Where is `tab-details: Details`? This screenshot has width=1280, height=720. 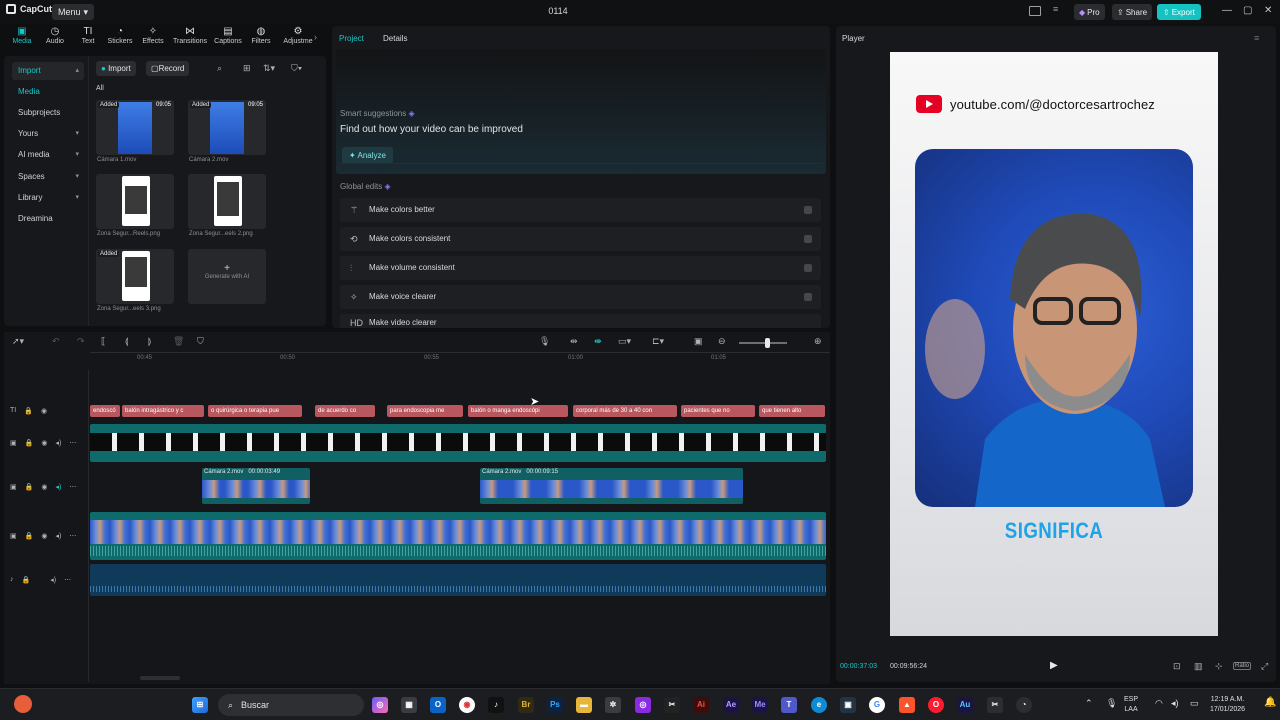
tab-details: Details is located at coordinates (395, 38).